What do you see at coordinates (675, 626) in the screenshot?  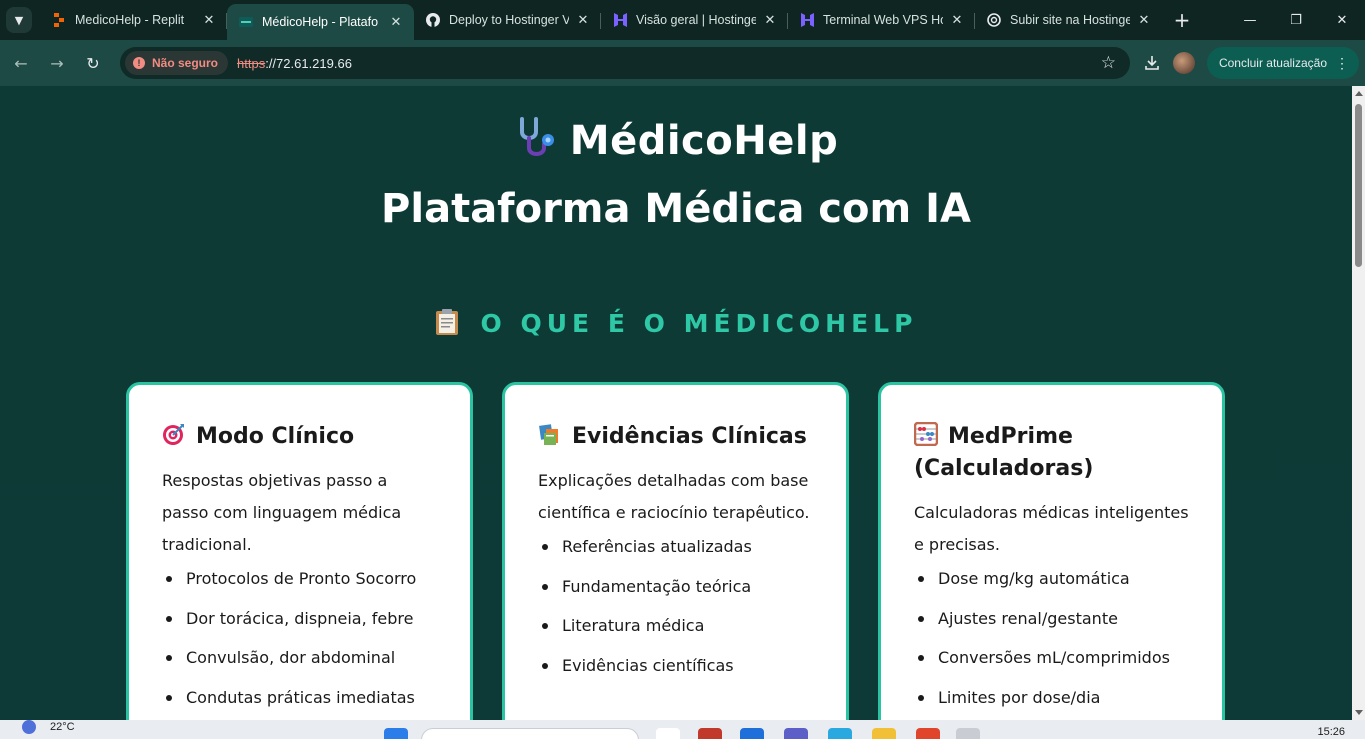 I see `list-item: Literatura médica` at bounding box center [675, 626].